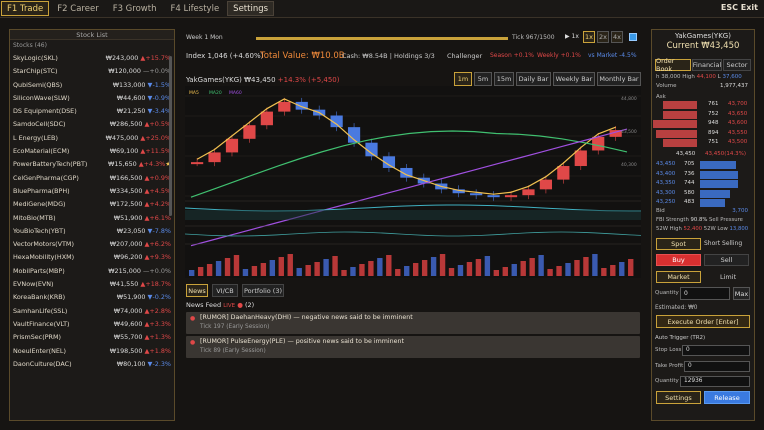 The height and width of the screenshot is (430, 764). Describe the element at coordinates (633, 37) in the screenshot. I see `pause-icon` at that location.